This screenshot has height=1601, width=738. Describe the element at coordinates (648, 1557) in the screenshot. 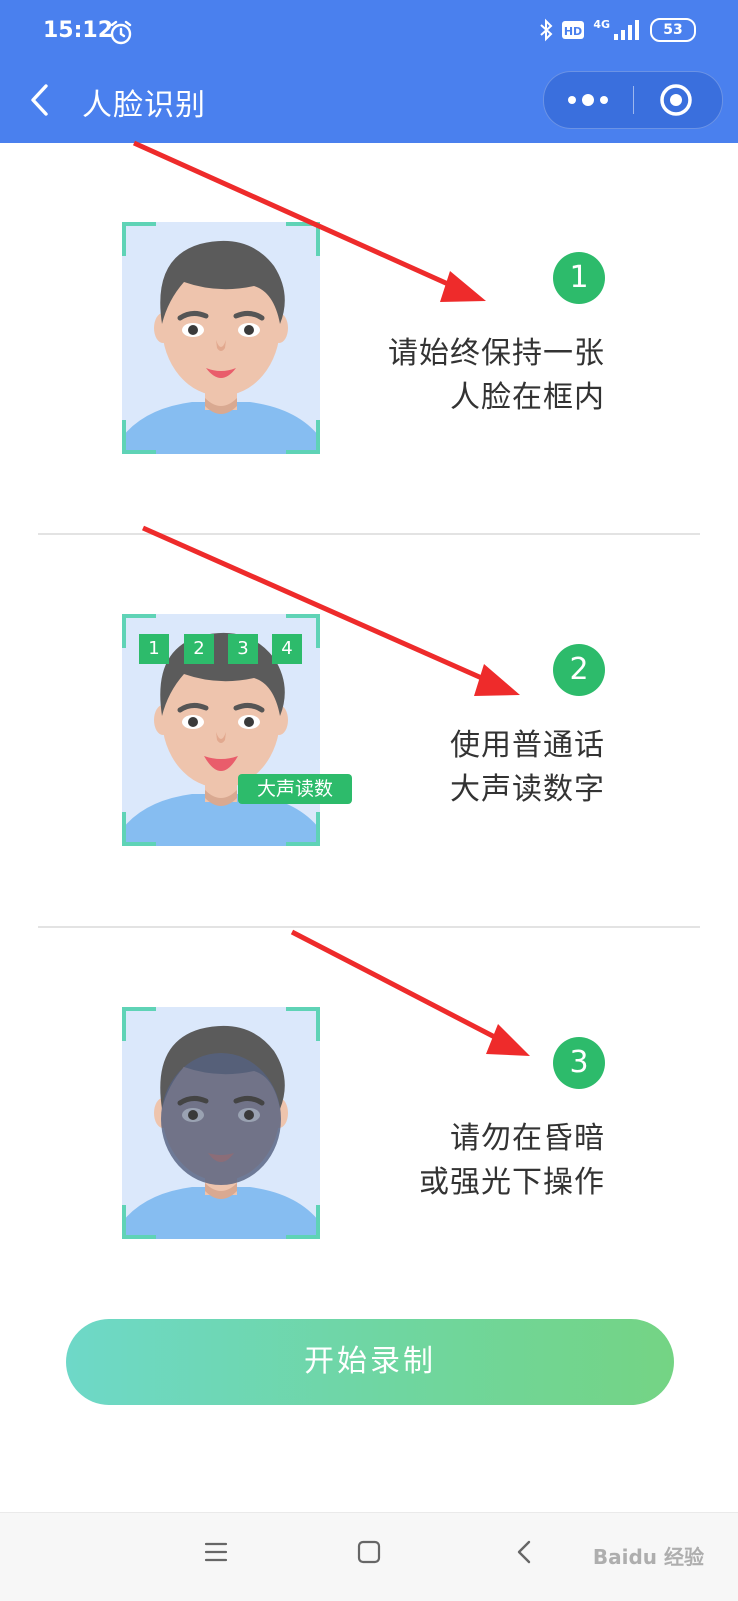

I see `baidu-watermark: Baidu 经验` at that location.